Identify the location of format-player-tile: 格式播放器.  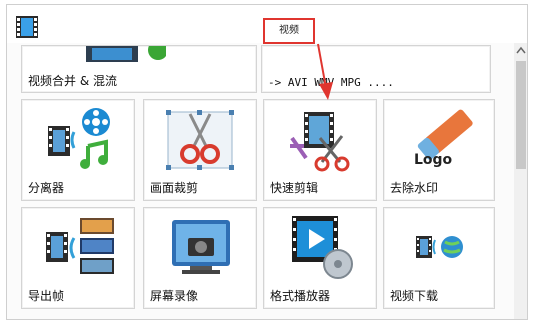
(320, 258).